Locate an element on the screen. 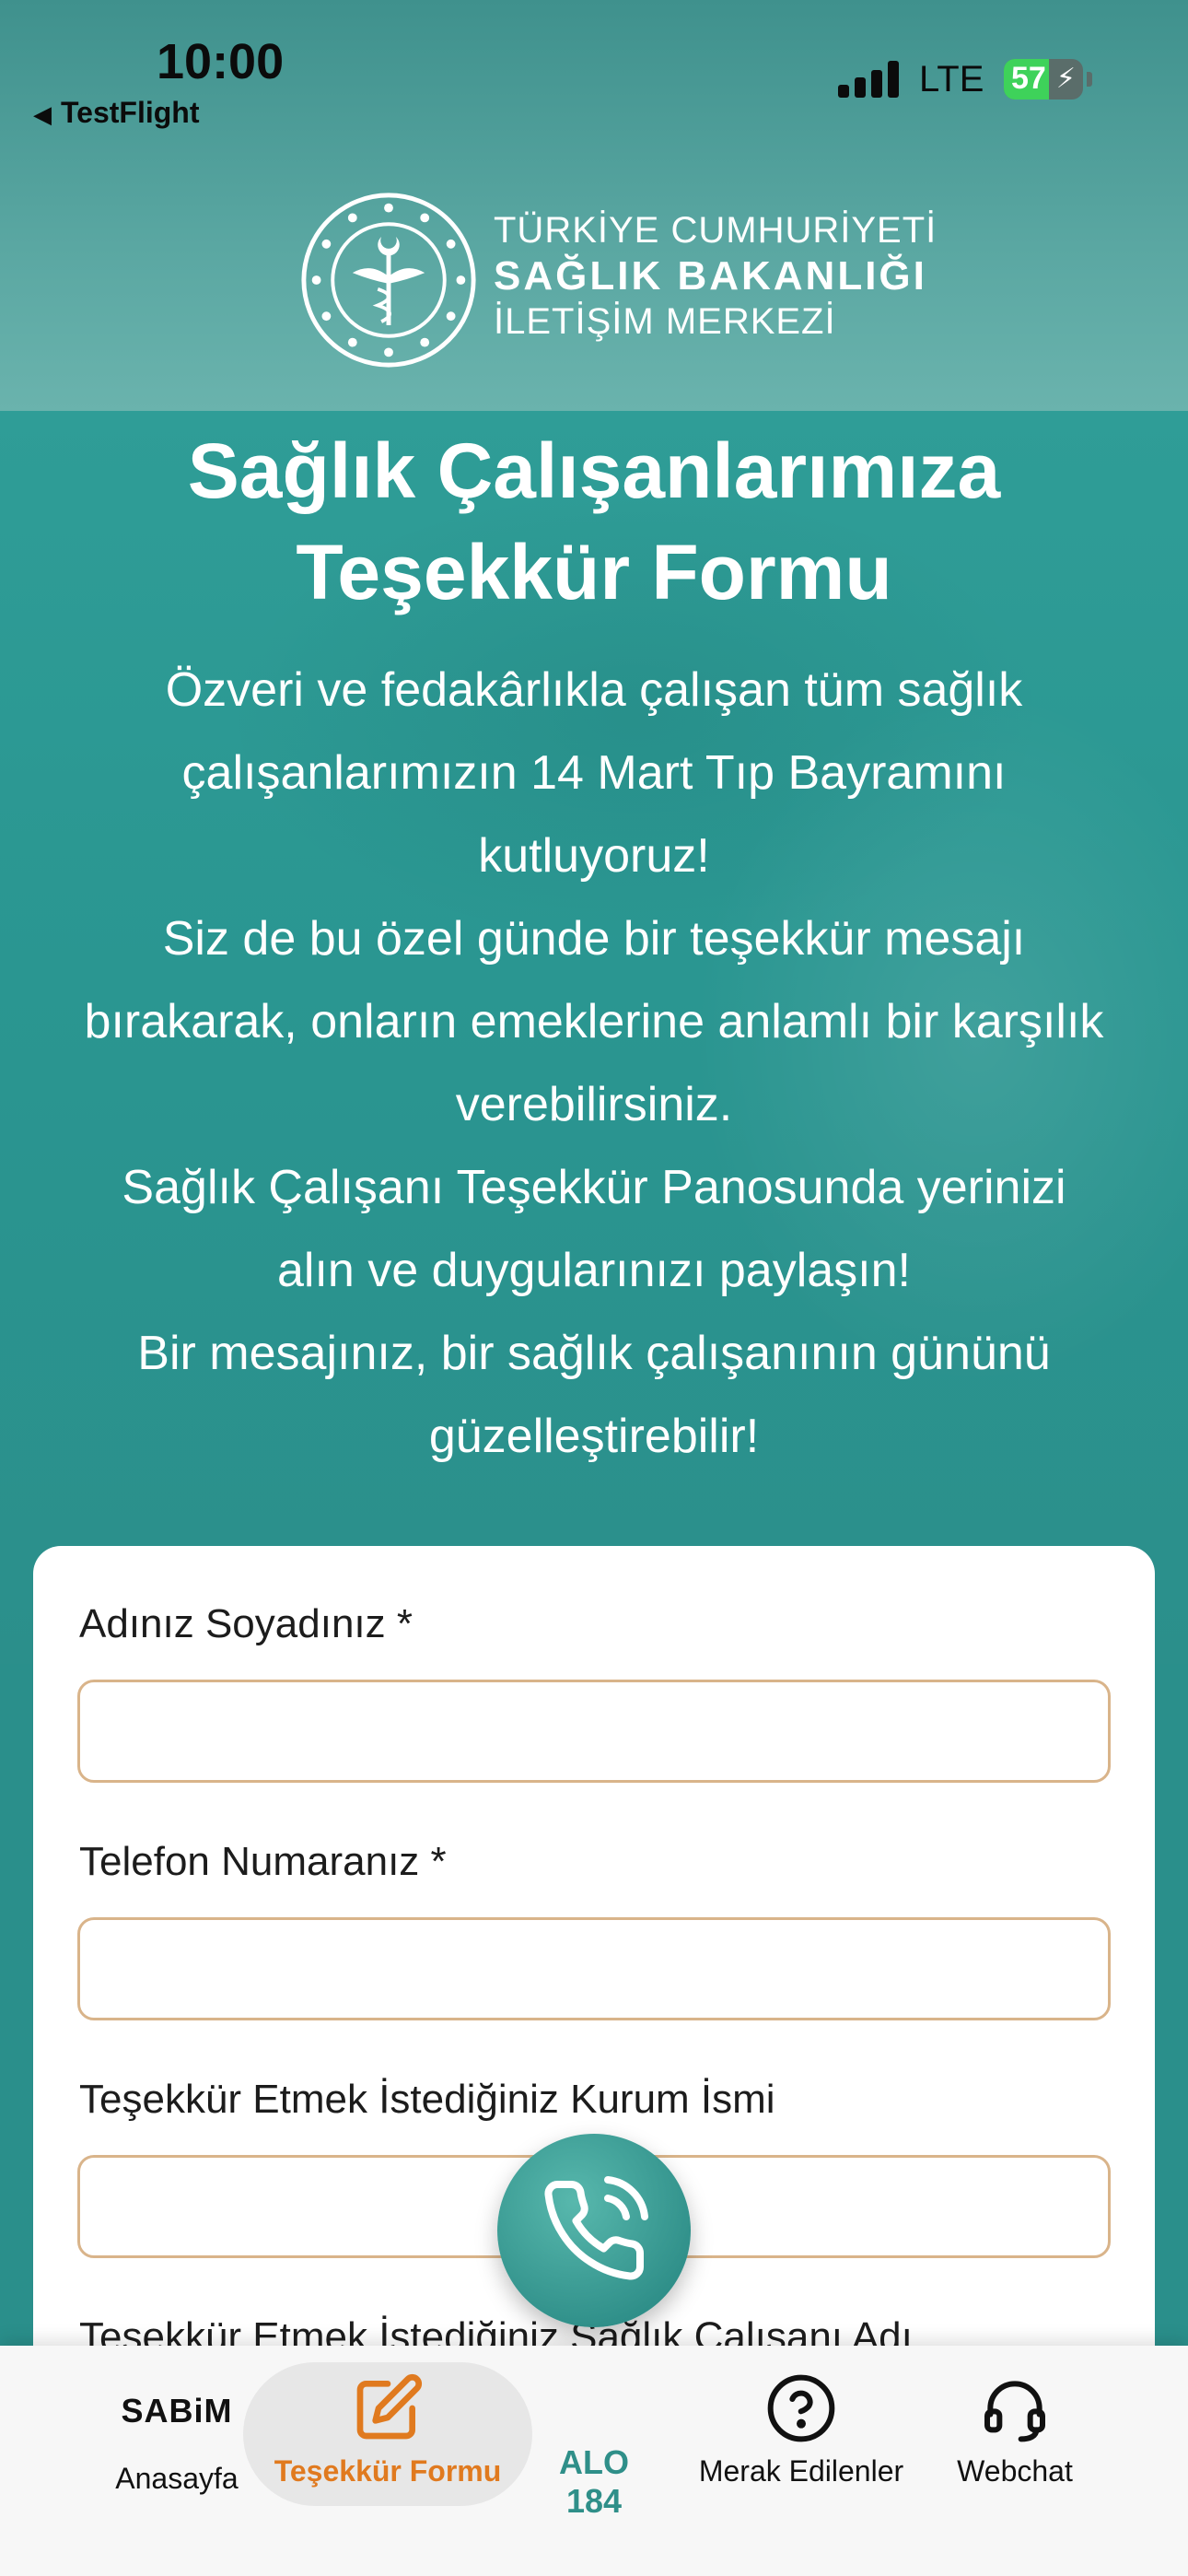 The image size is (1188, 2576). call-button is located at coordinates (594, 2230).